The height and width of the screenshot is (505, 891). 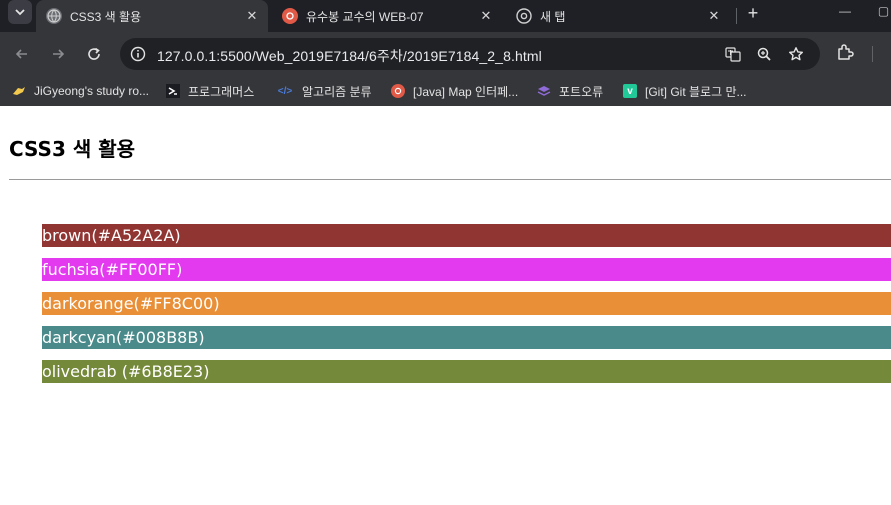 What do you see at coordinates (138, 54) in the screenshot?
I see `info-icon` at bounding box center [138, 54].